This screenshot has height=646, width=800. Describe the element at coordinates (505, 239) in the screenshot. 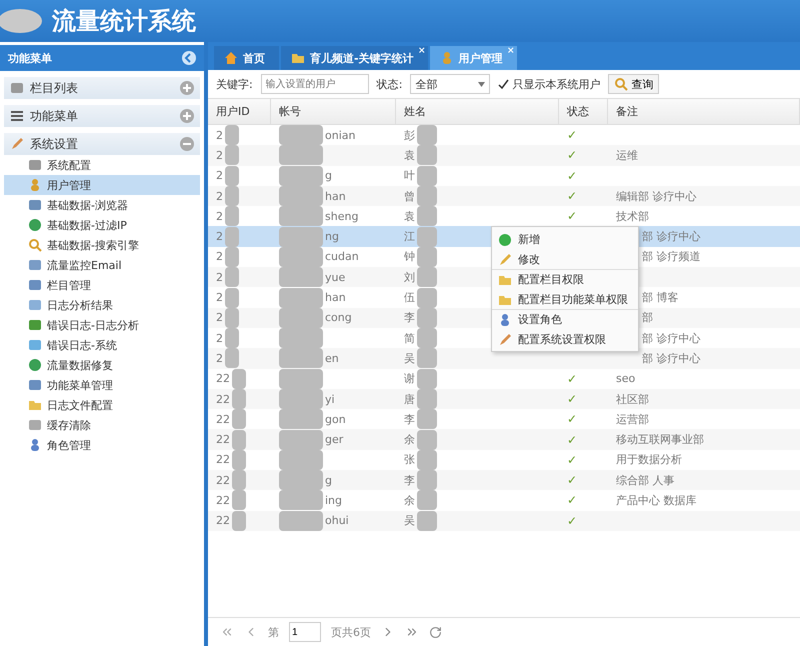

I see `add-icon` at that location.